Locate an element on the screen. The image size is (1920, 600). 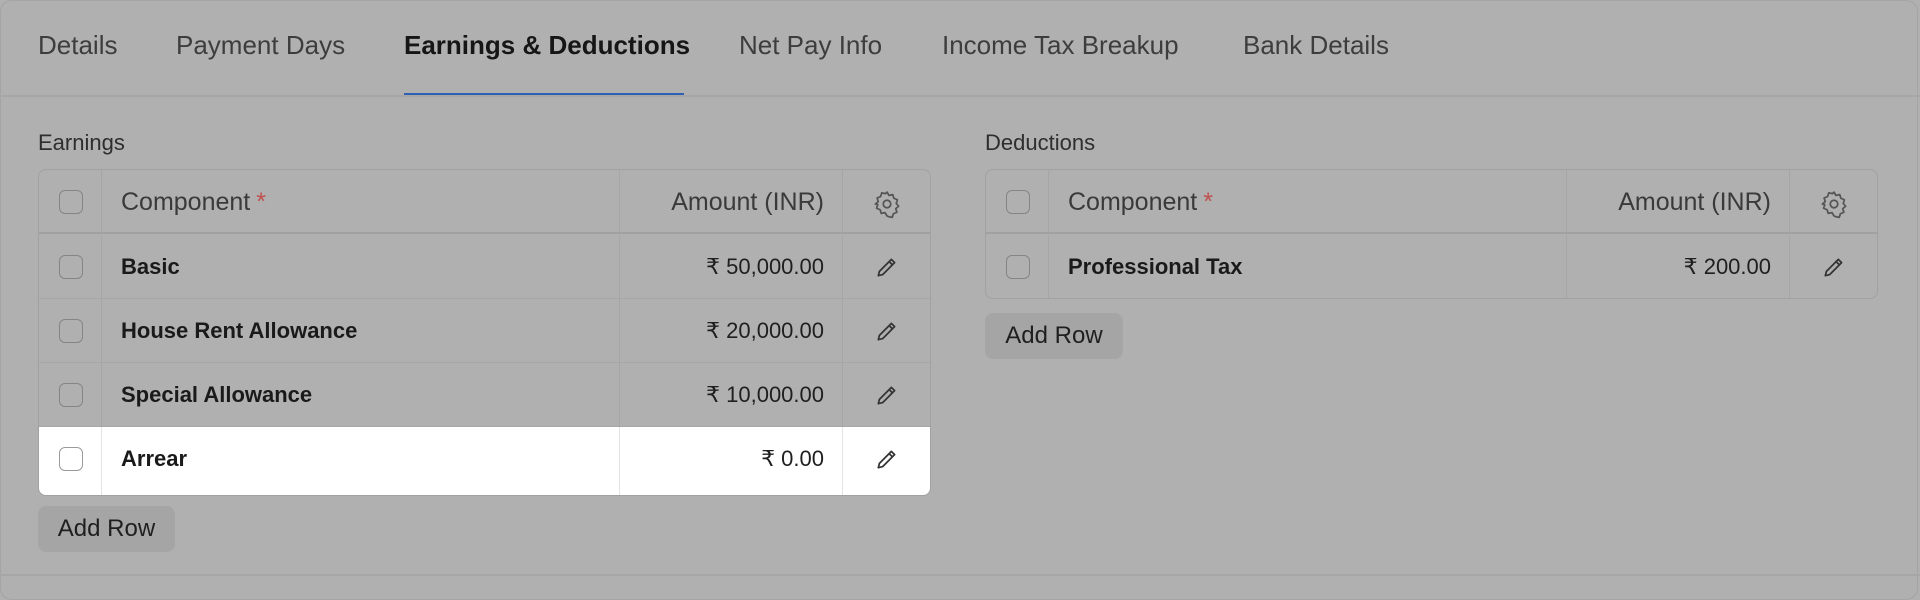
tab-income-tax-breakup: Income Tax Breakup is located at coordinates (1060, 45).